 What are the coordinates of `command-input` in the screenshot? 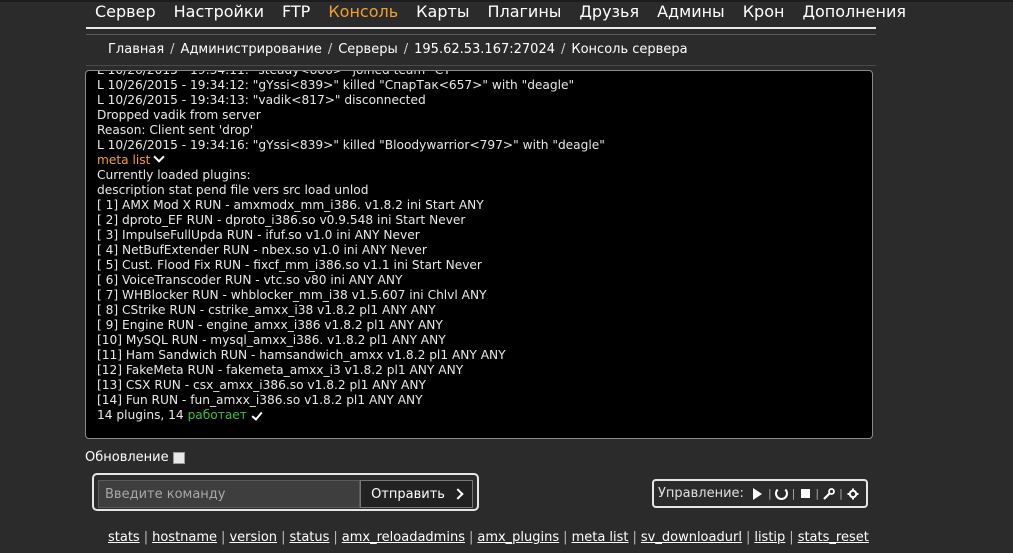 It's located at (229, 494).